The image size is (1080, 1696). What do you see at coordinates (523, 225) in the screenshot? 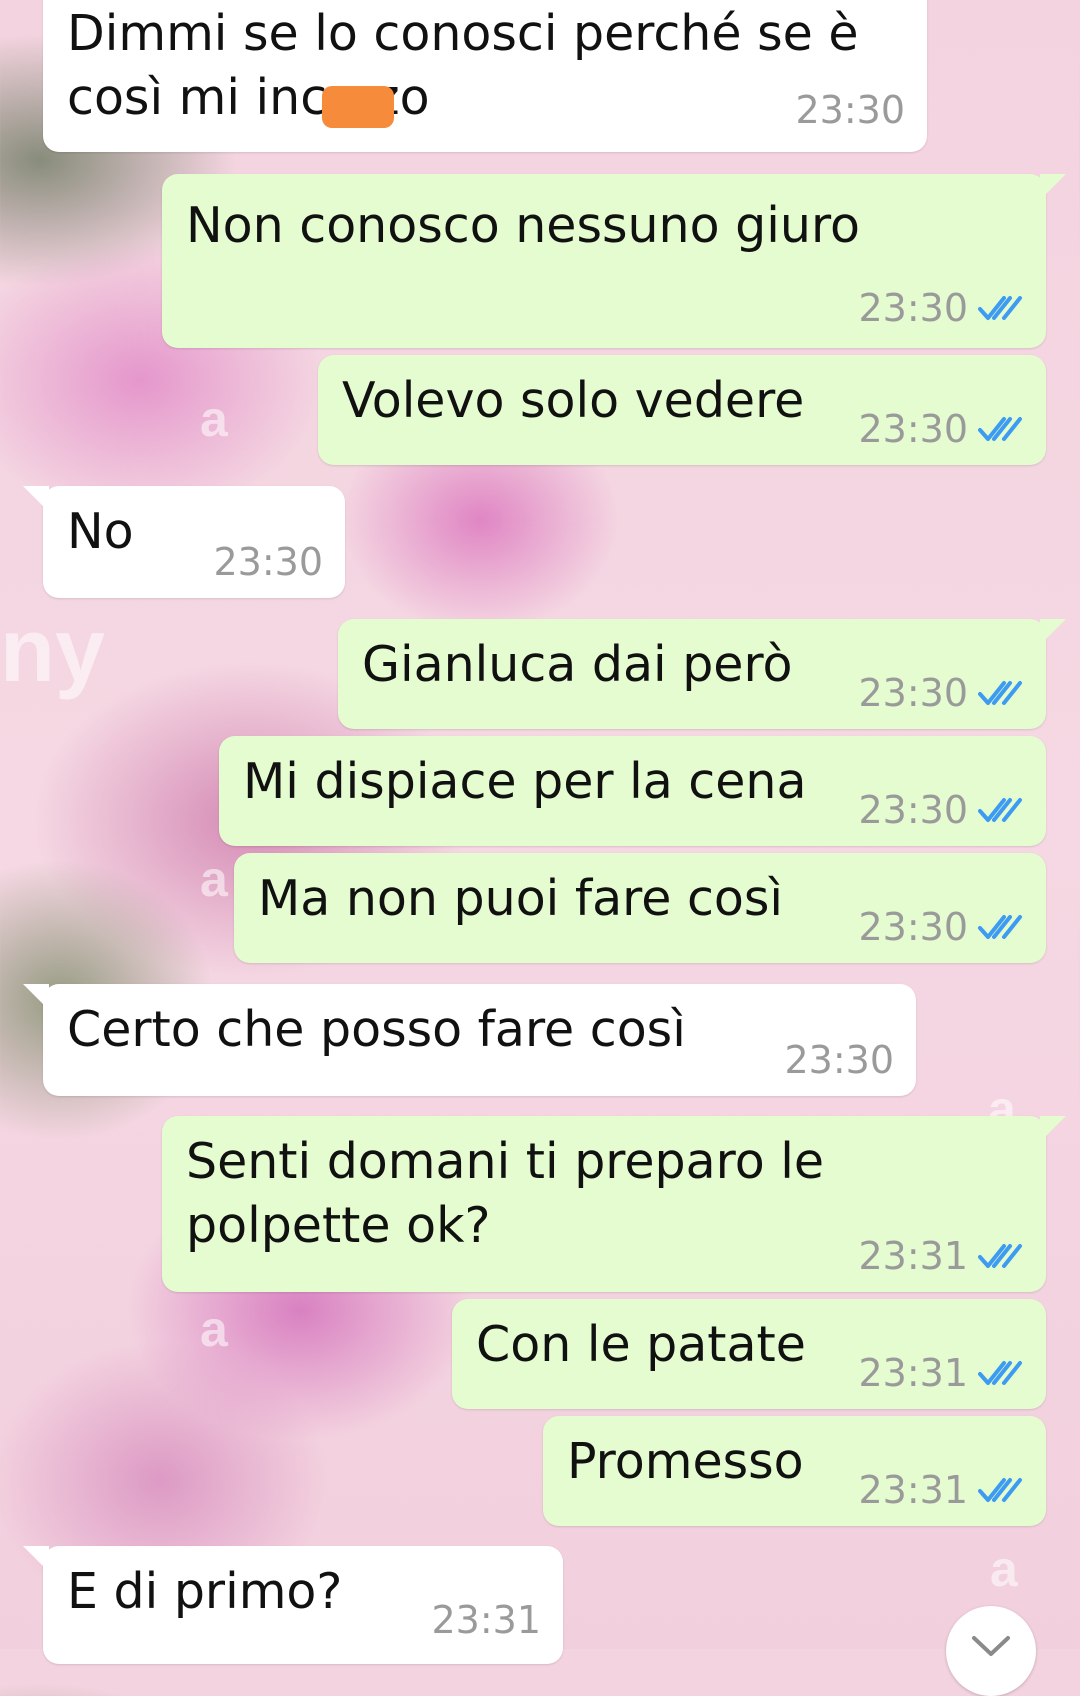
I see `message-text: Non conosco nessuno giuro` at bounding box center [523, 225].